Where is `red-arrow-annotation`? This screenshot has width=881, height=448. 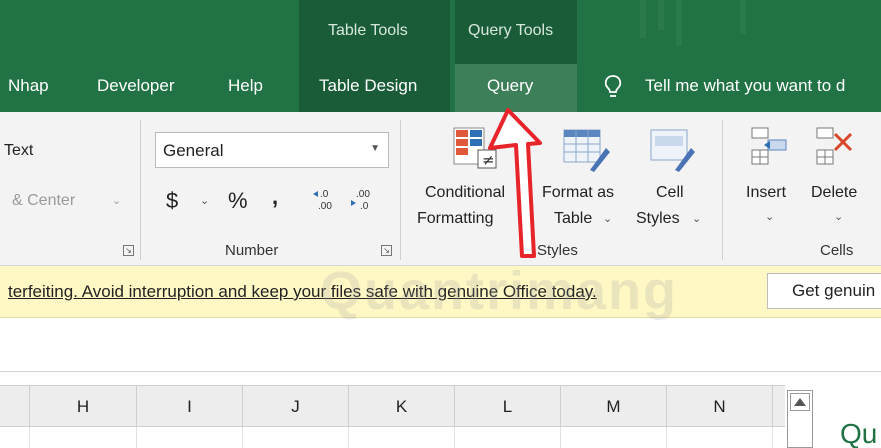 red-arrow-annotation is located at coordinates (515, 183).